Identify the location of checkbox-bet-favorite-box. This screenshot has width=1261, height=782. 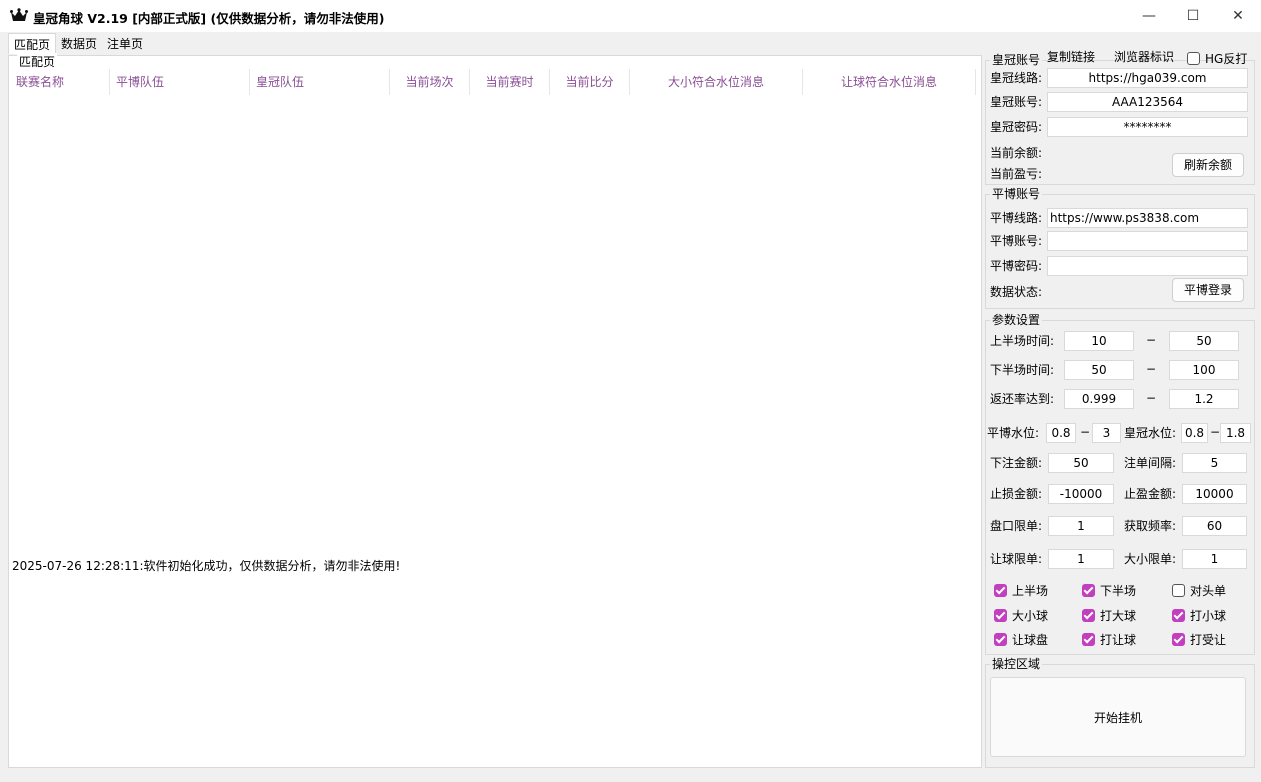
(1088, 639).